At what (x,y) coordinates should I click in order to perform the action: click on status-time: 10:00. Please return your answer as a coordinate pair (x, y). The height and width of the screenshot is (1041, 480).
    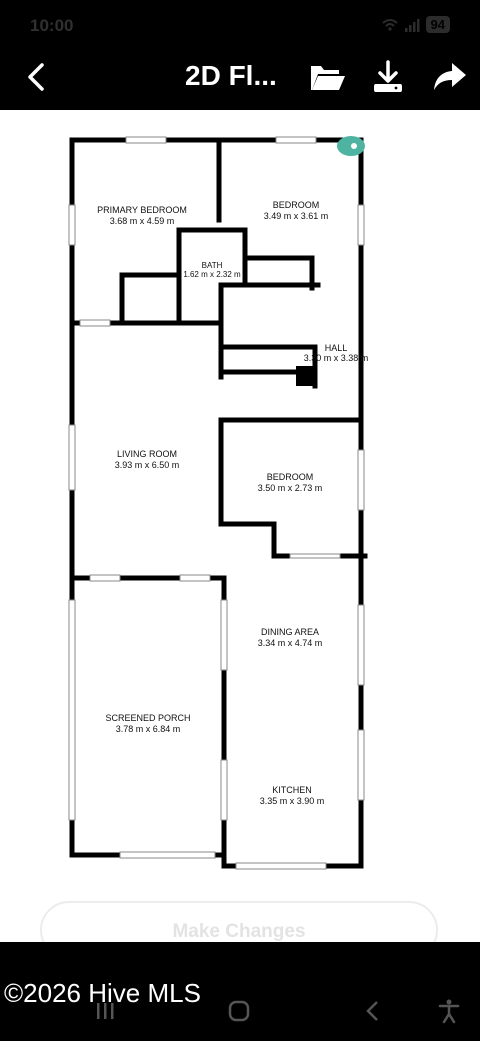
    Looking at the image, I should click on (52, 25).